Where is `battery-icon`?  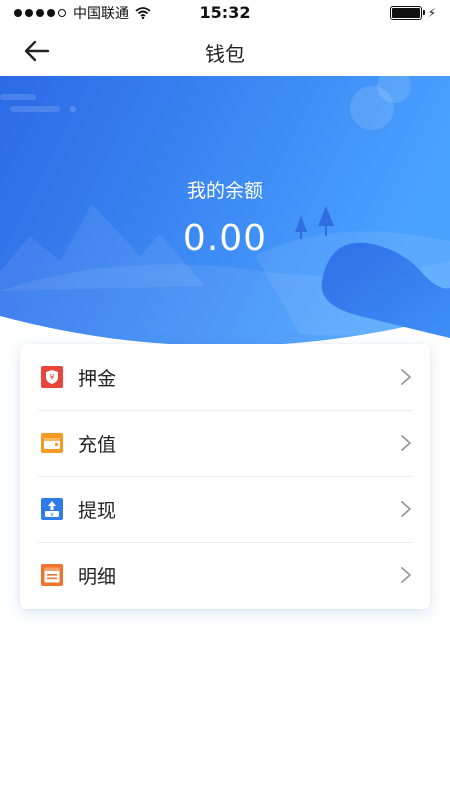
battery-icon is located at coordinates (407, 13).